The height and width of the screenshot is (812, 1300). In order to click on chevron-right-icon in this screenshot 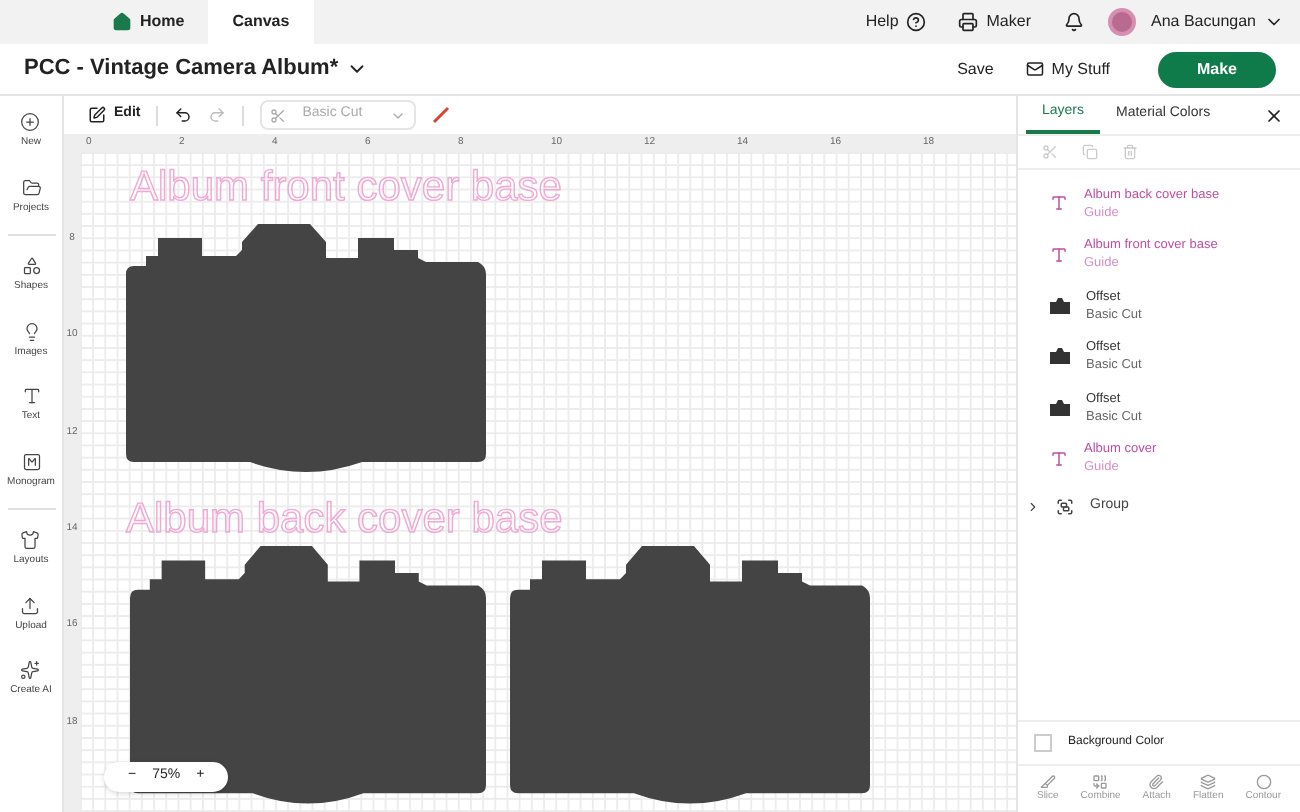, I will do `click(1033, 506)`.